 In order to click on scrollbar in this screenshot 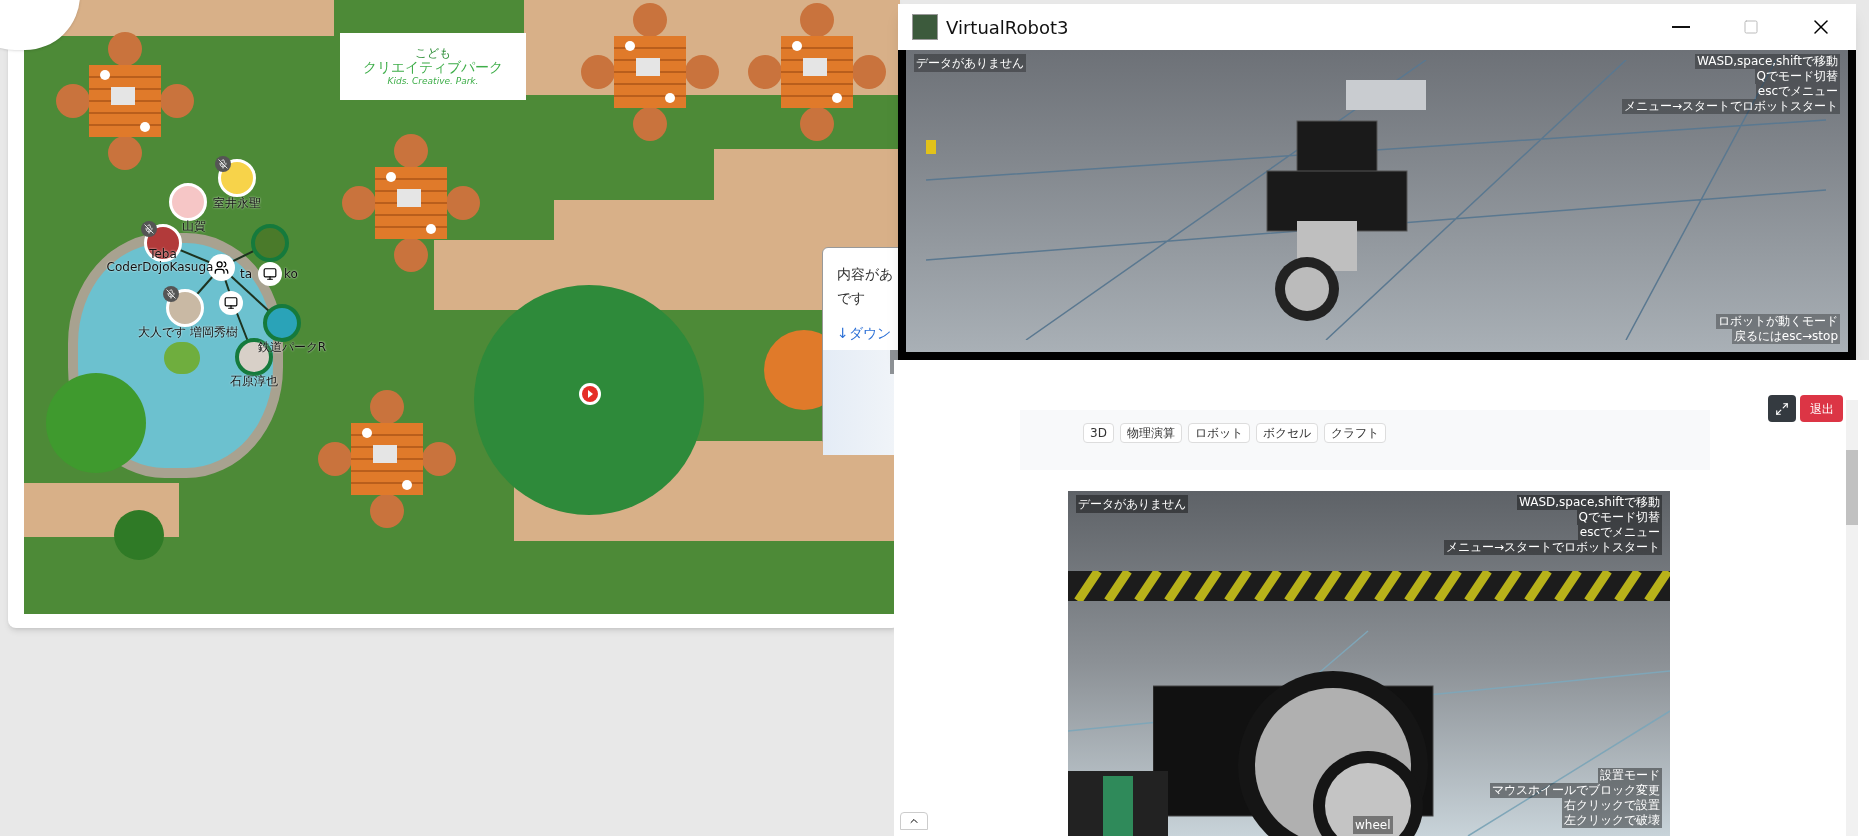, I will do `click(1852, 618)`.